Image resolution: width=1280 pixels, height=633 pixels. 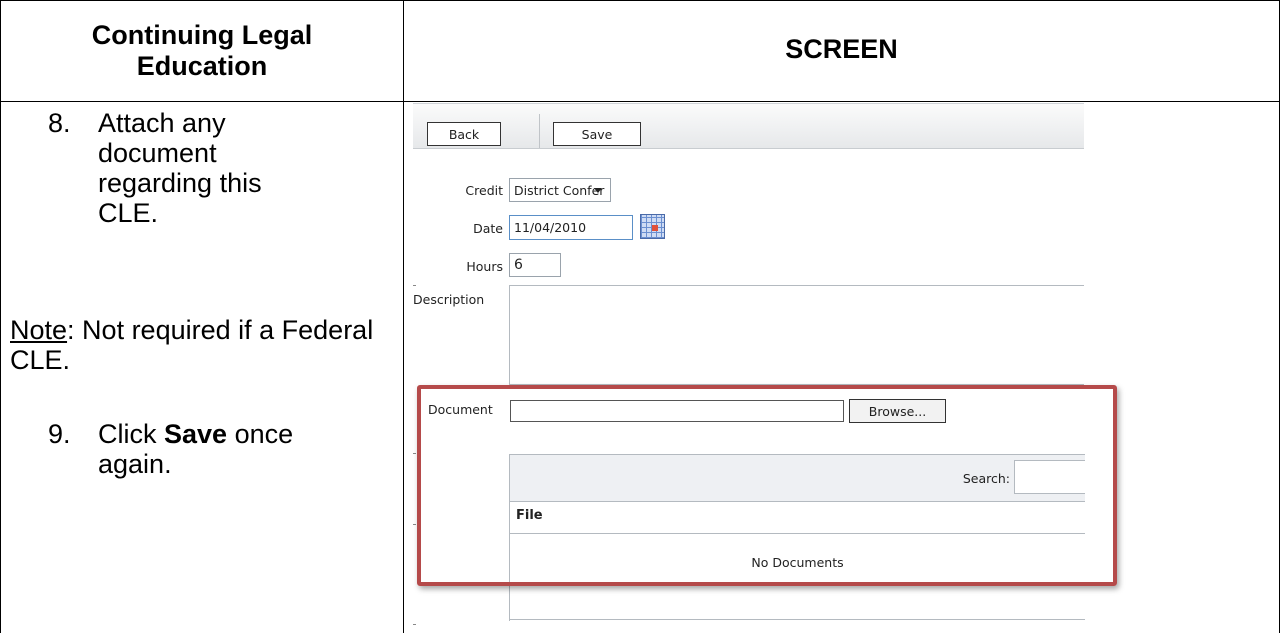 I want to click on grid-divider, so click(x=797, y=619).